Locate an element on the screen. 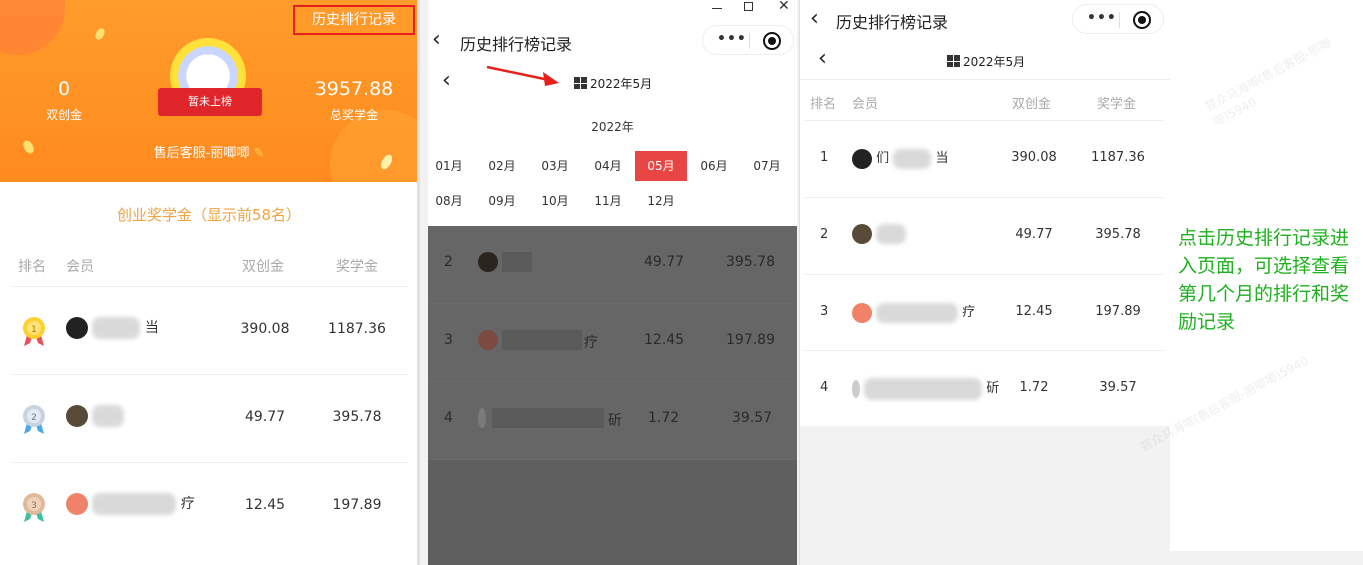  service-name: 售后客服-丽唧唧 ✎ is located at coordinates (209, 153).